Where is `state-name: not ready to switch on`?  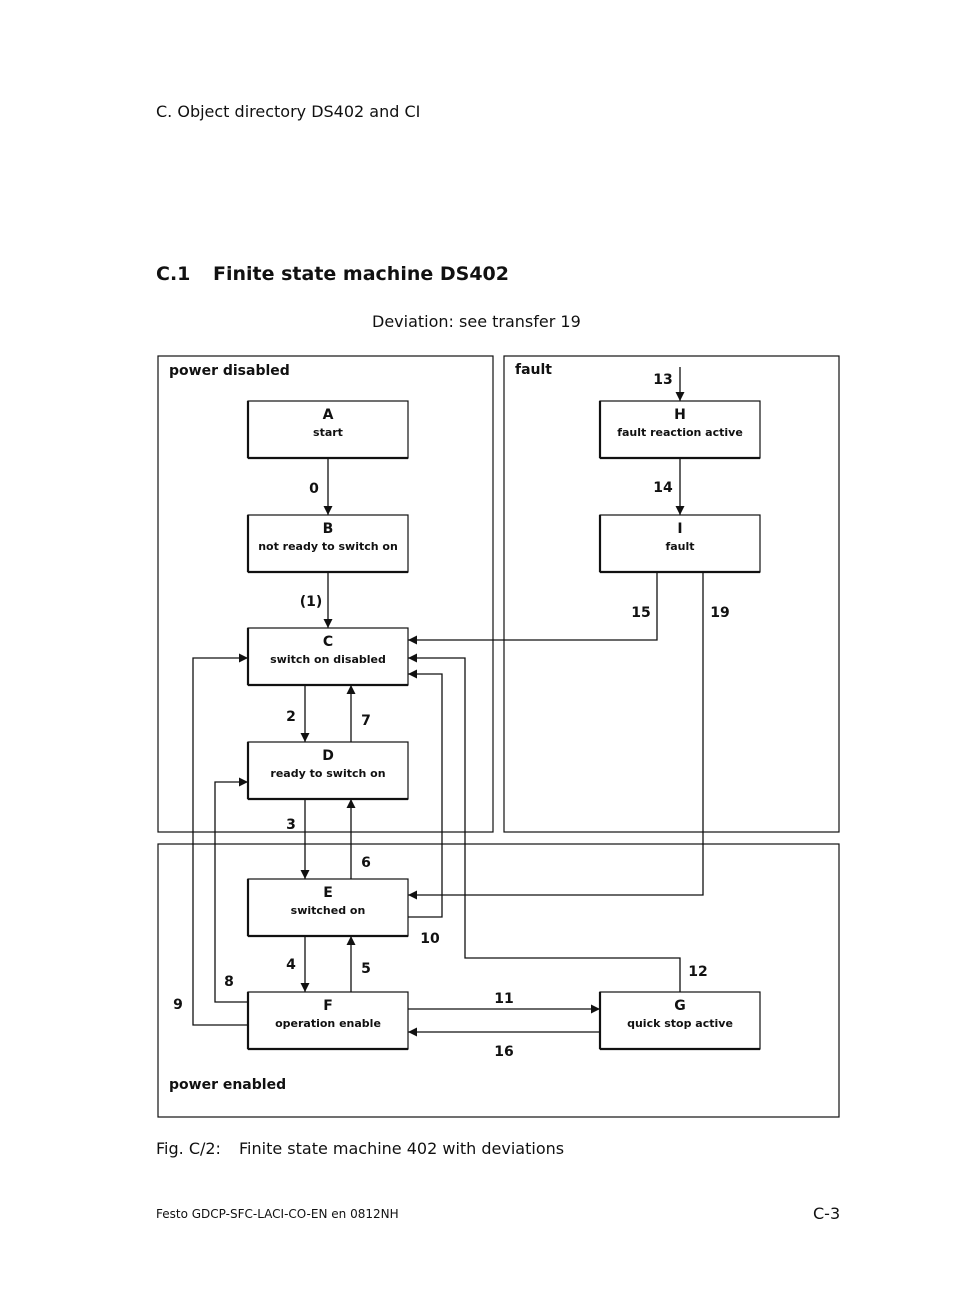
state-name: not ready to switch on is located at coordinates (328, 546).